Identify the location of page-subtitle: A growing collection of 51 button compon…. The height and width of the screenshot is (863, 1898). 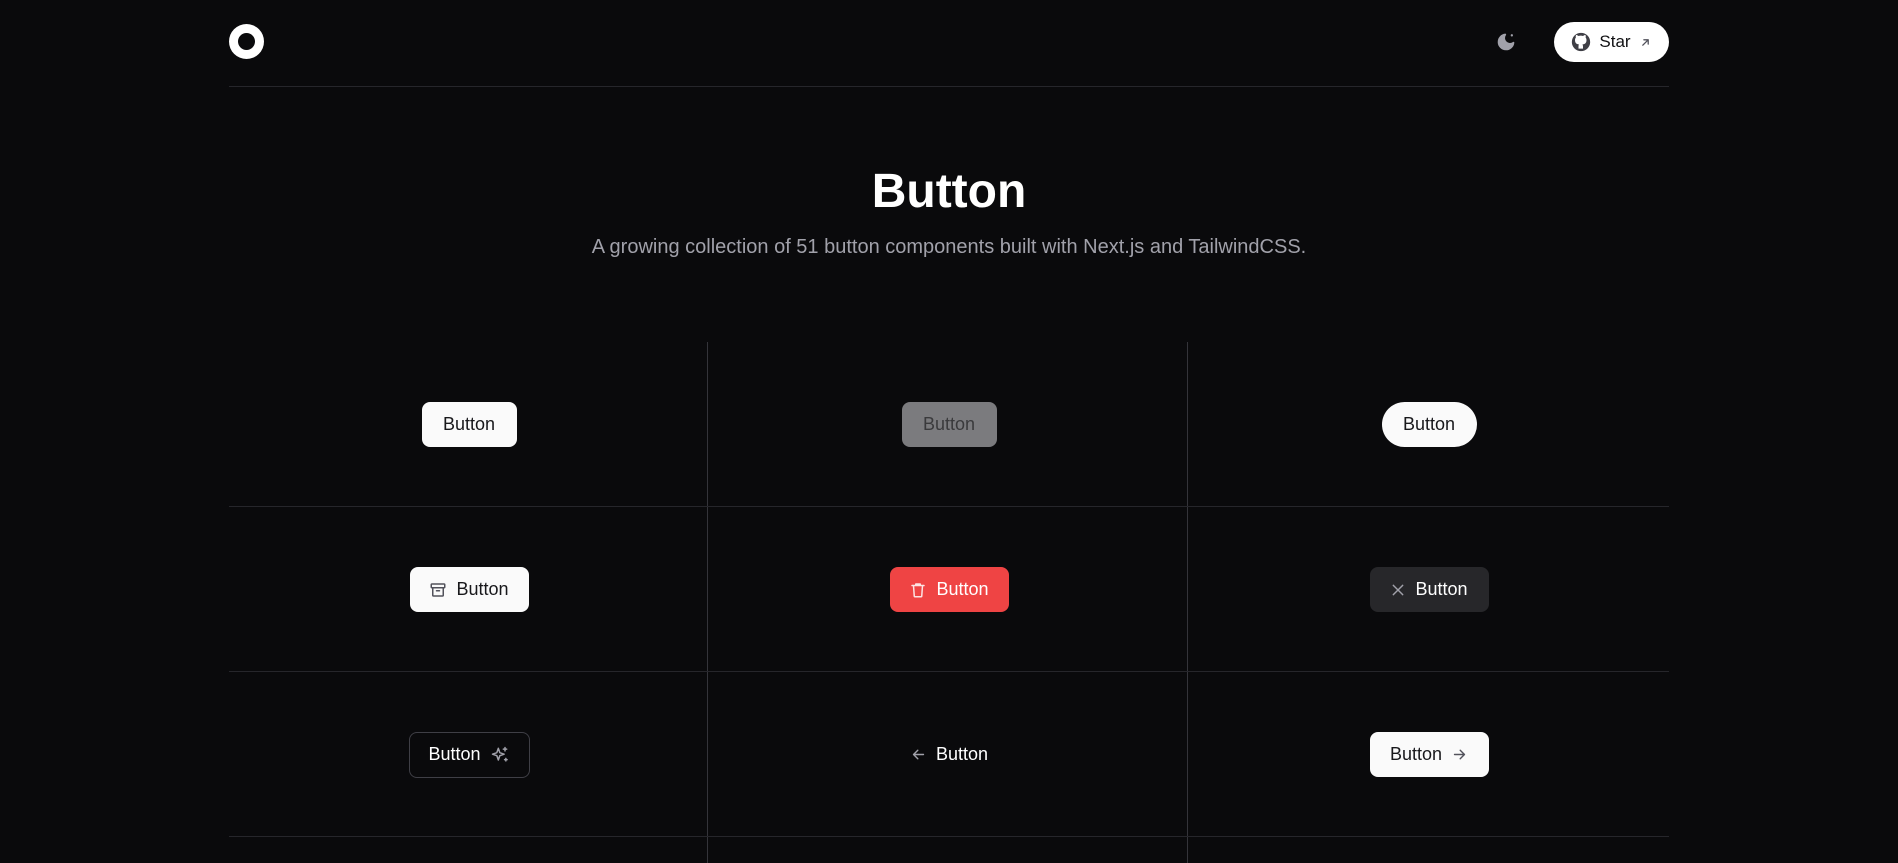
(949, 247).